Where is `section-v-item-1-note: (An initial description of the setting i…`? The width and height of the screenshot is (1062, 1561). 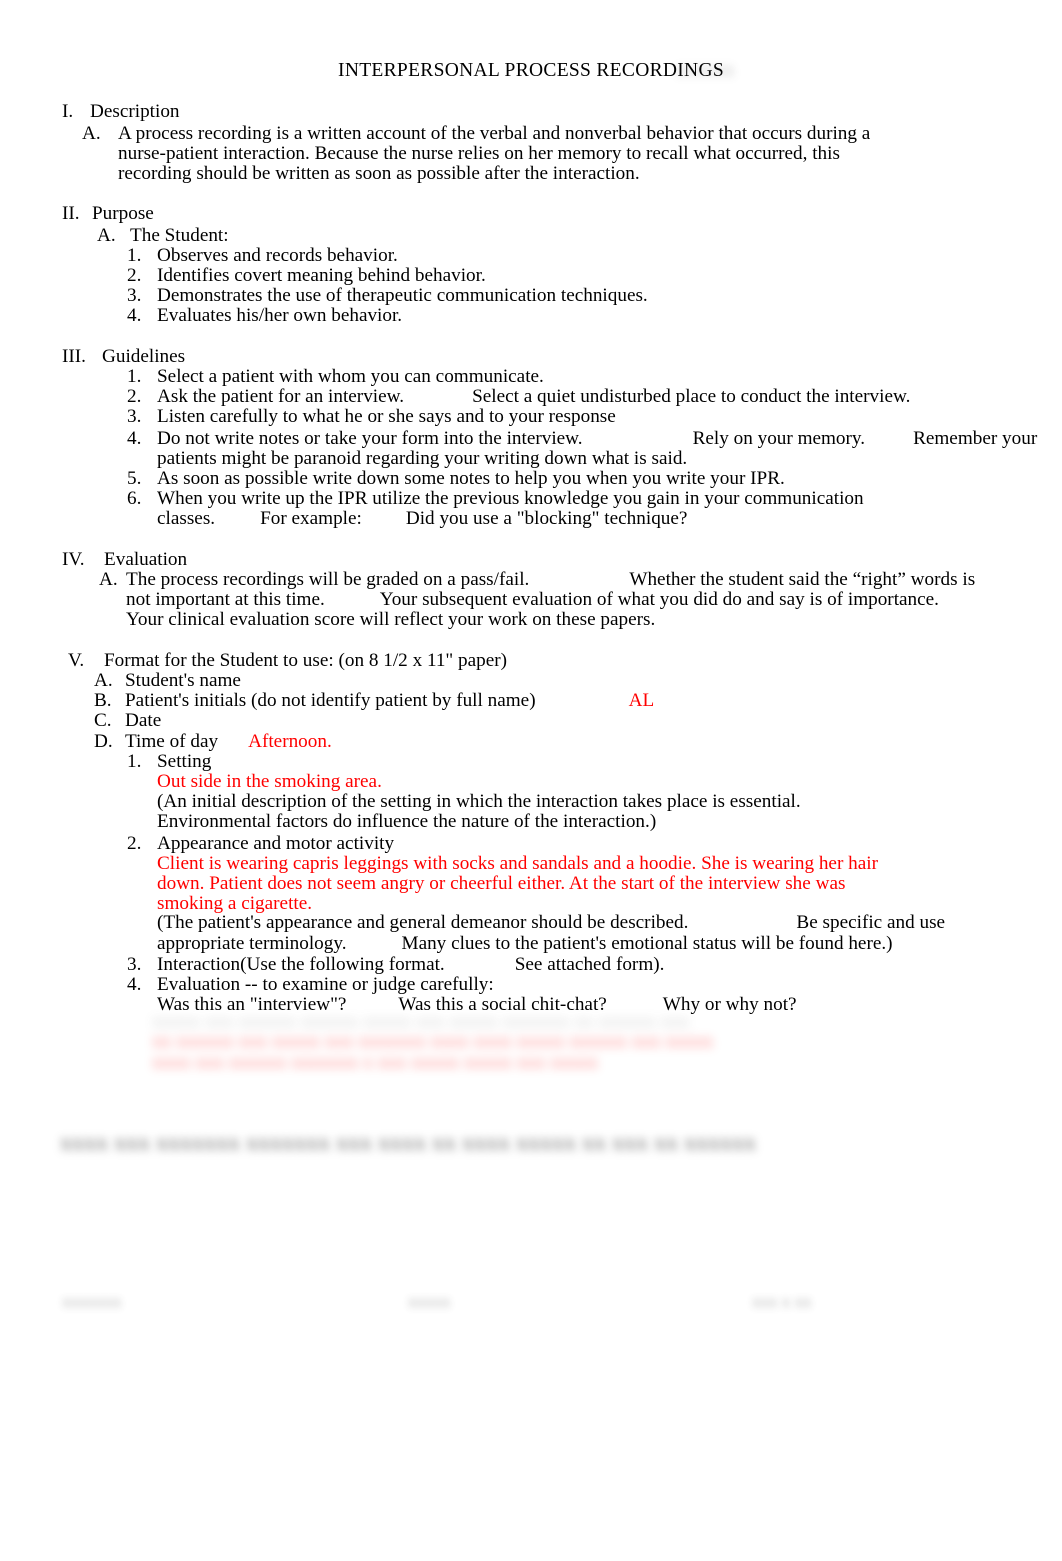
section-v-item-1-note: (An initial description of the setting i… is located at coordinates (479, 812).